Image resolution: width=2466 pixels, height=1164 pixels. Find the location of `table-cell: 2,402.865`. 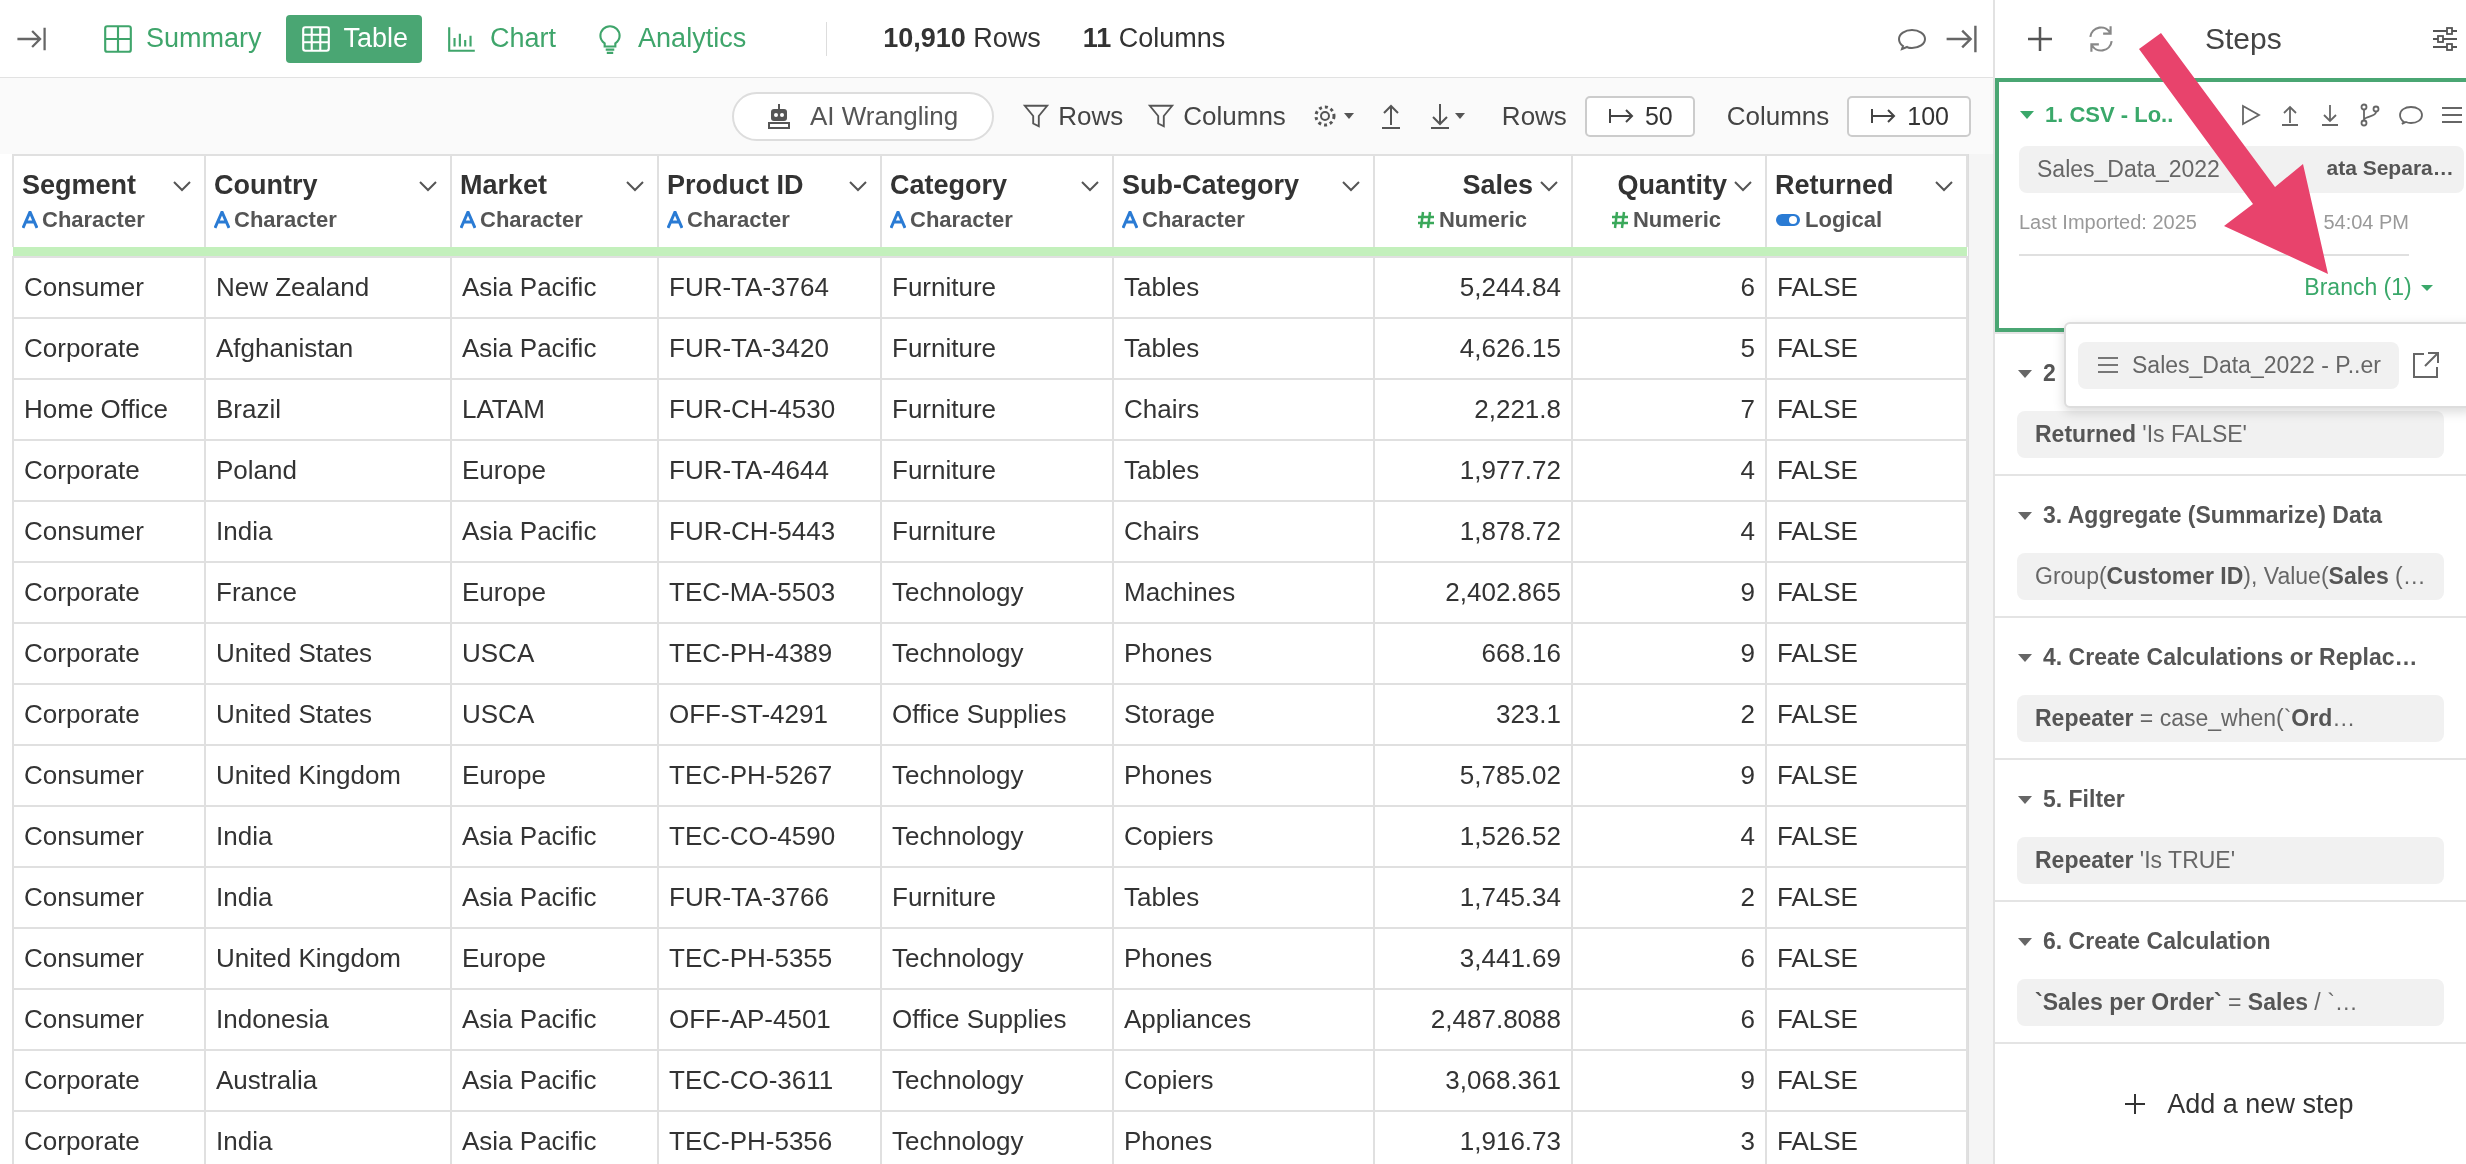

table-cell: 2,402.865 is located at coordinates (1473, 592).